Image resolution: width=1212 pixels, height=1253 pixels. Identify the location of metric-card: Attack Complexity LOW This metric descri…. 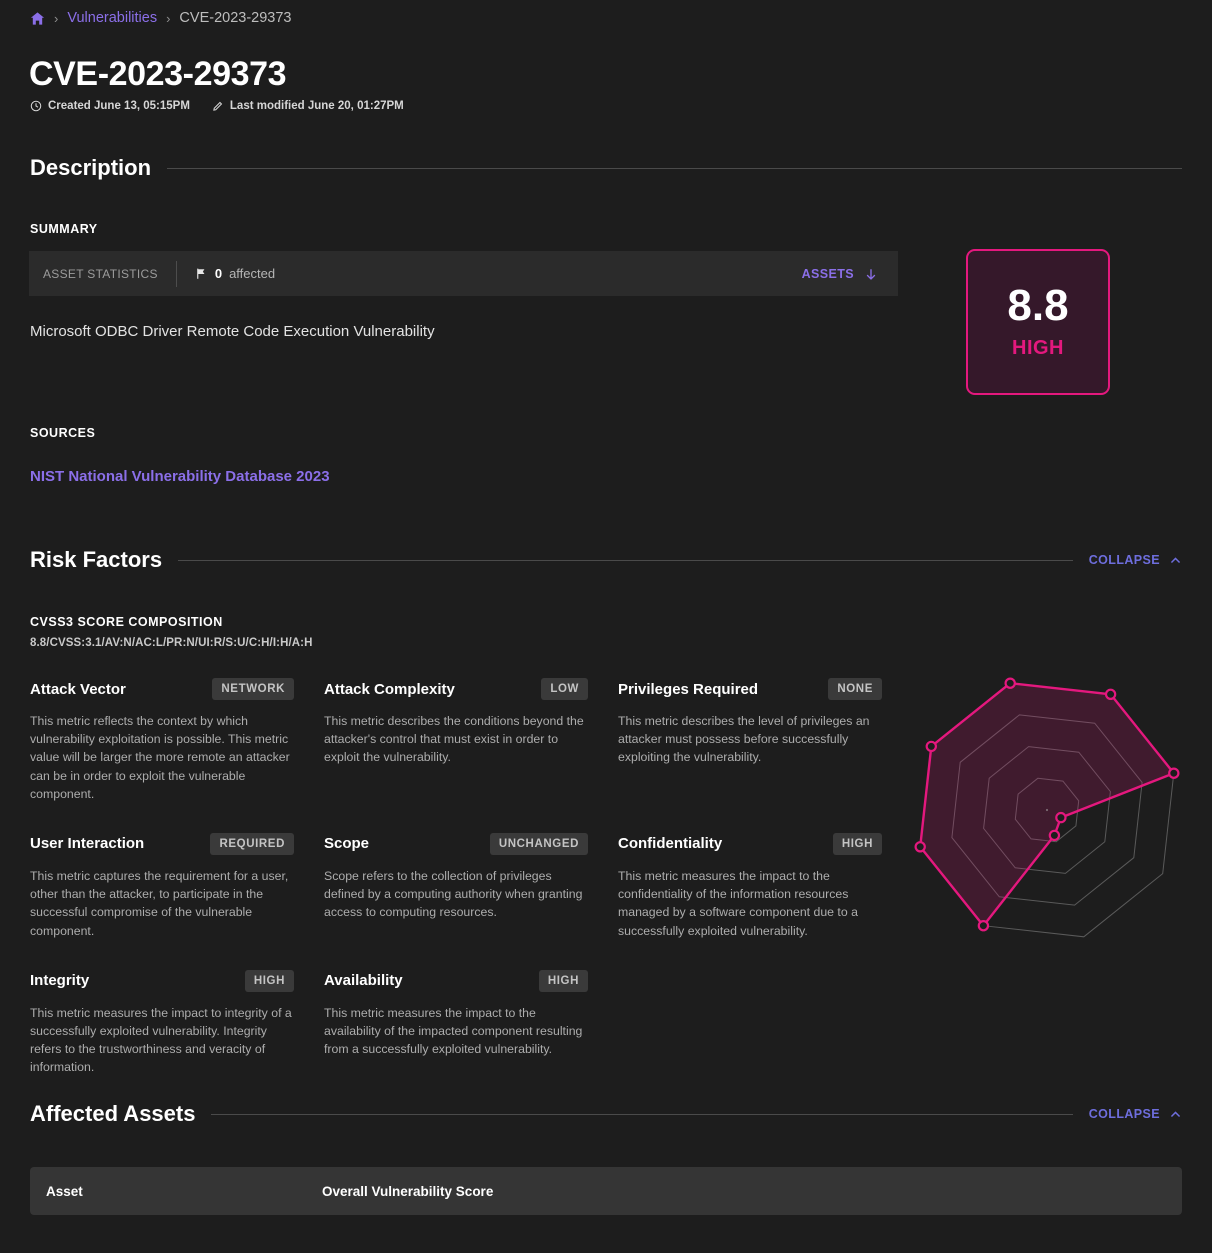
(456, 739).